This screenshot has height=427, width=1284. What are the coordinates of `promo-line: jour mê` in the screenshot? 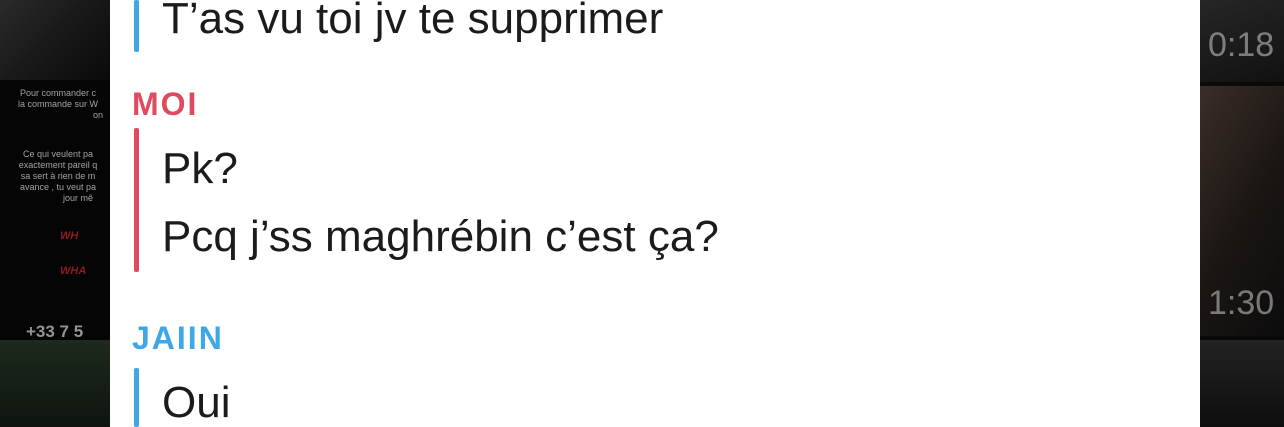 It's located at (77, 198).